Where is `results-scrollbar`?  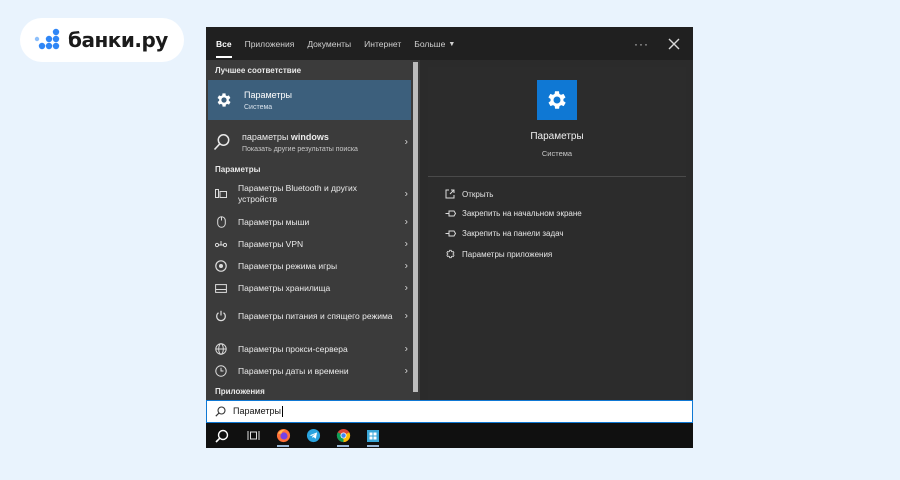 results-scrollbar is located at coordinates (415, 230).